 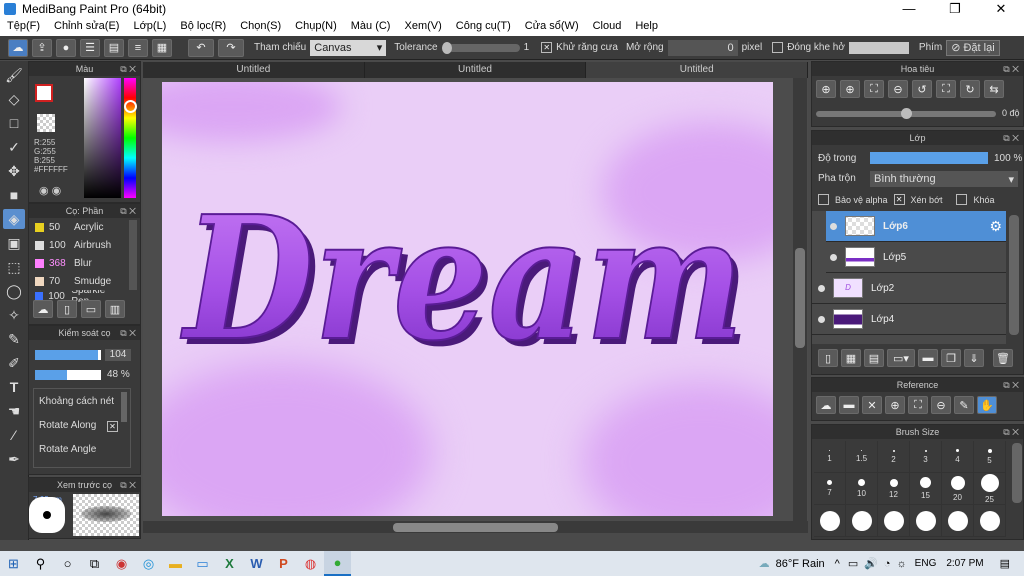 I want to click on app-icon-red: ◉, so click(x=121, y=563).